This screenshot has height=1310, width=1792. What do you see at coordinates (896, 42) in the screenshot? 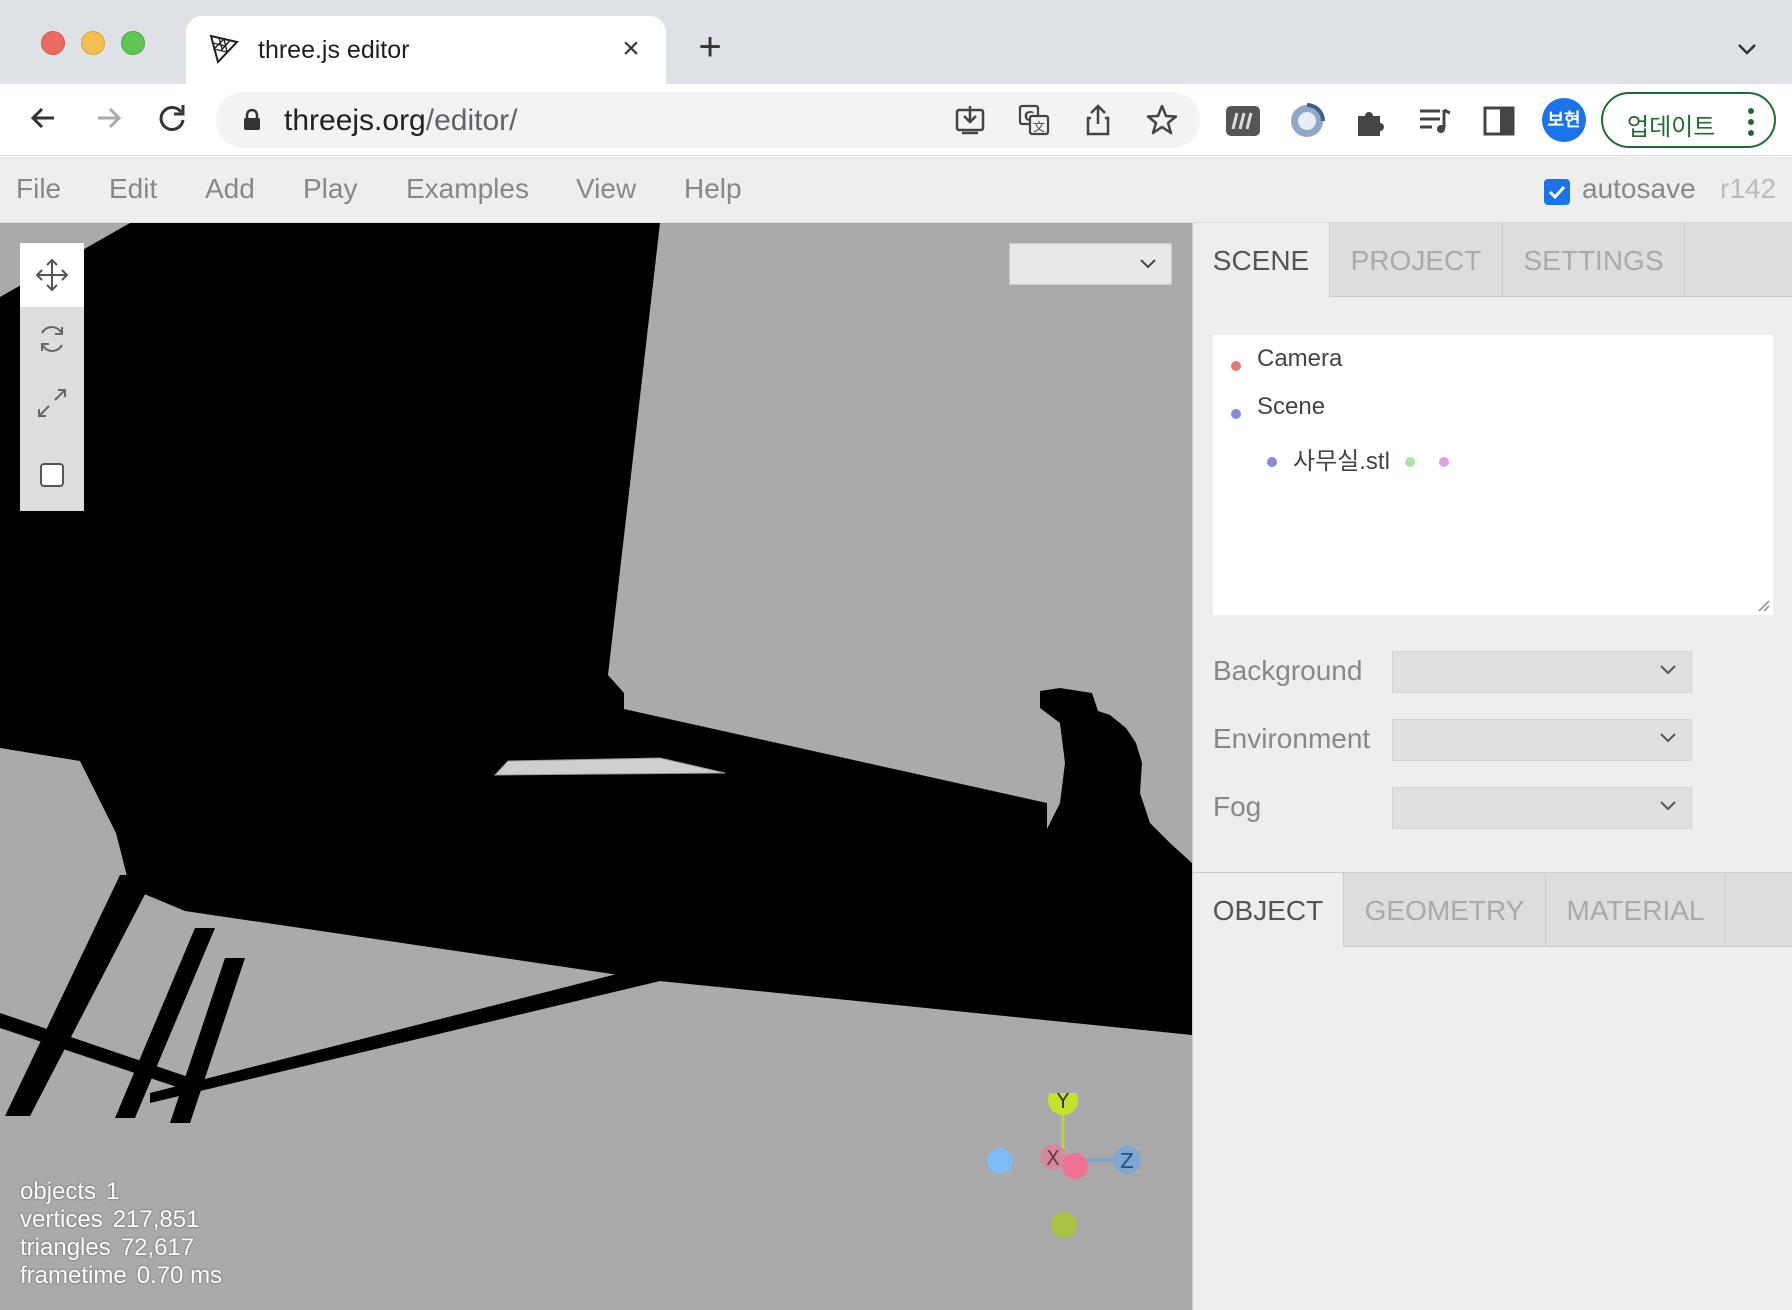
I see `browser-tab-bar: three.js editor × +` at bounding box center [896, 42].